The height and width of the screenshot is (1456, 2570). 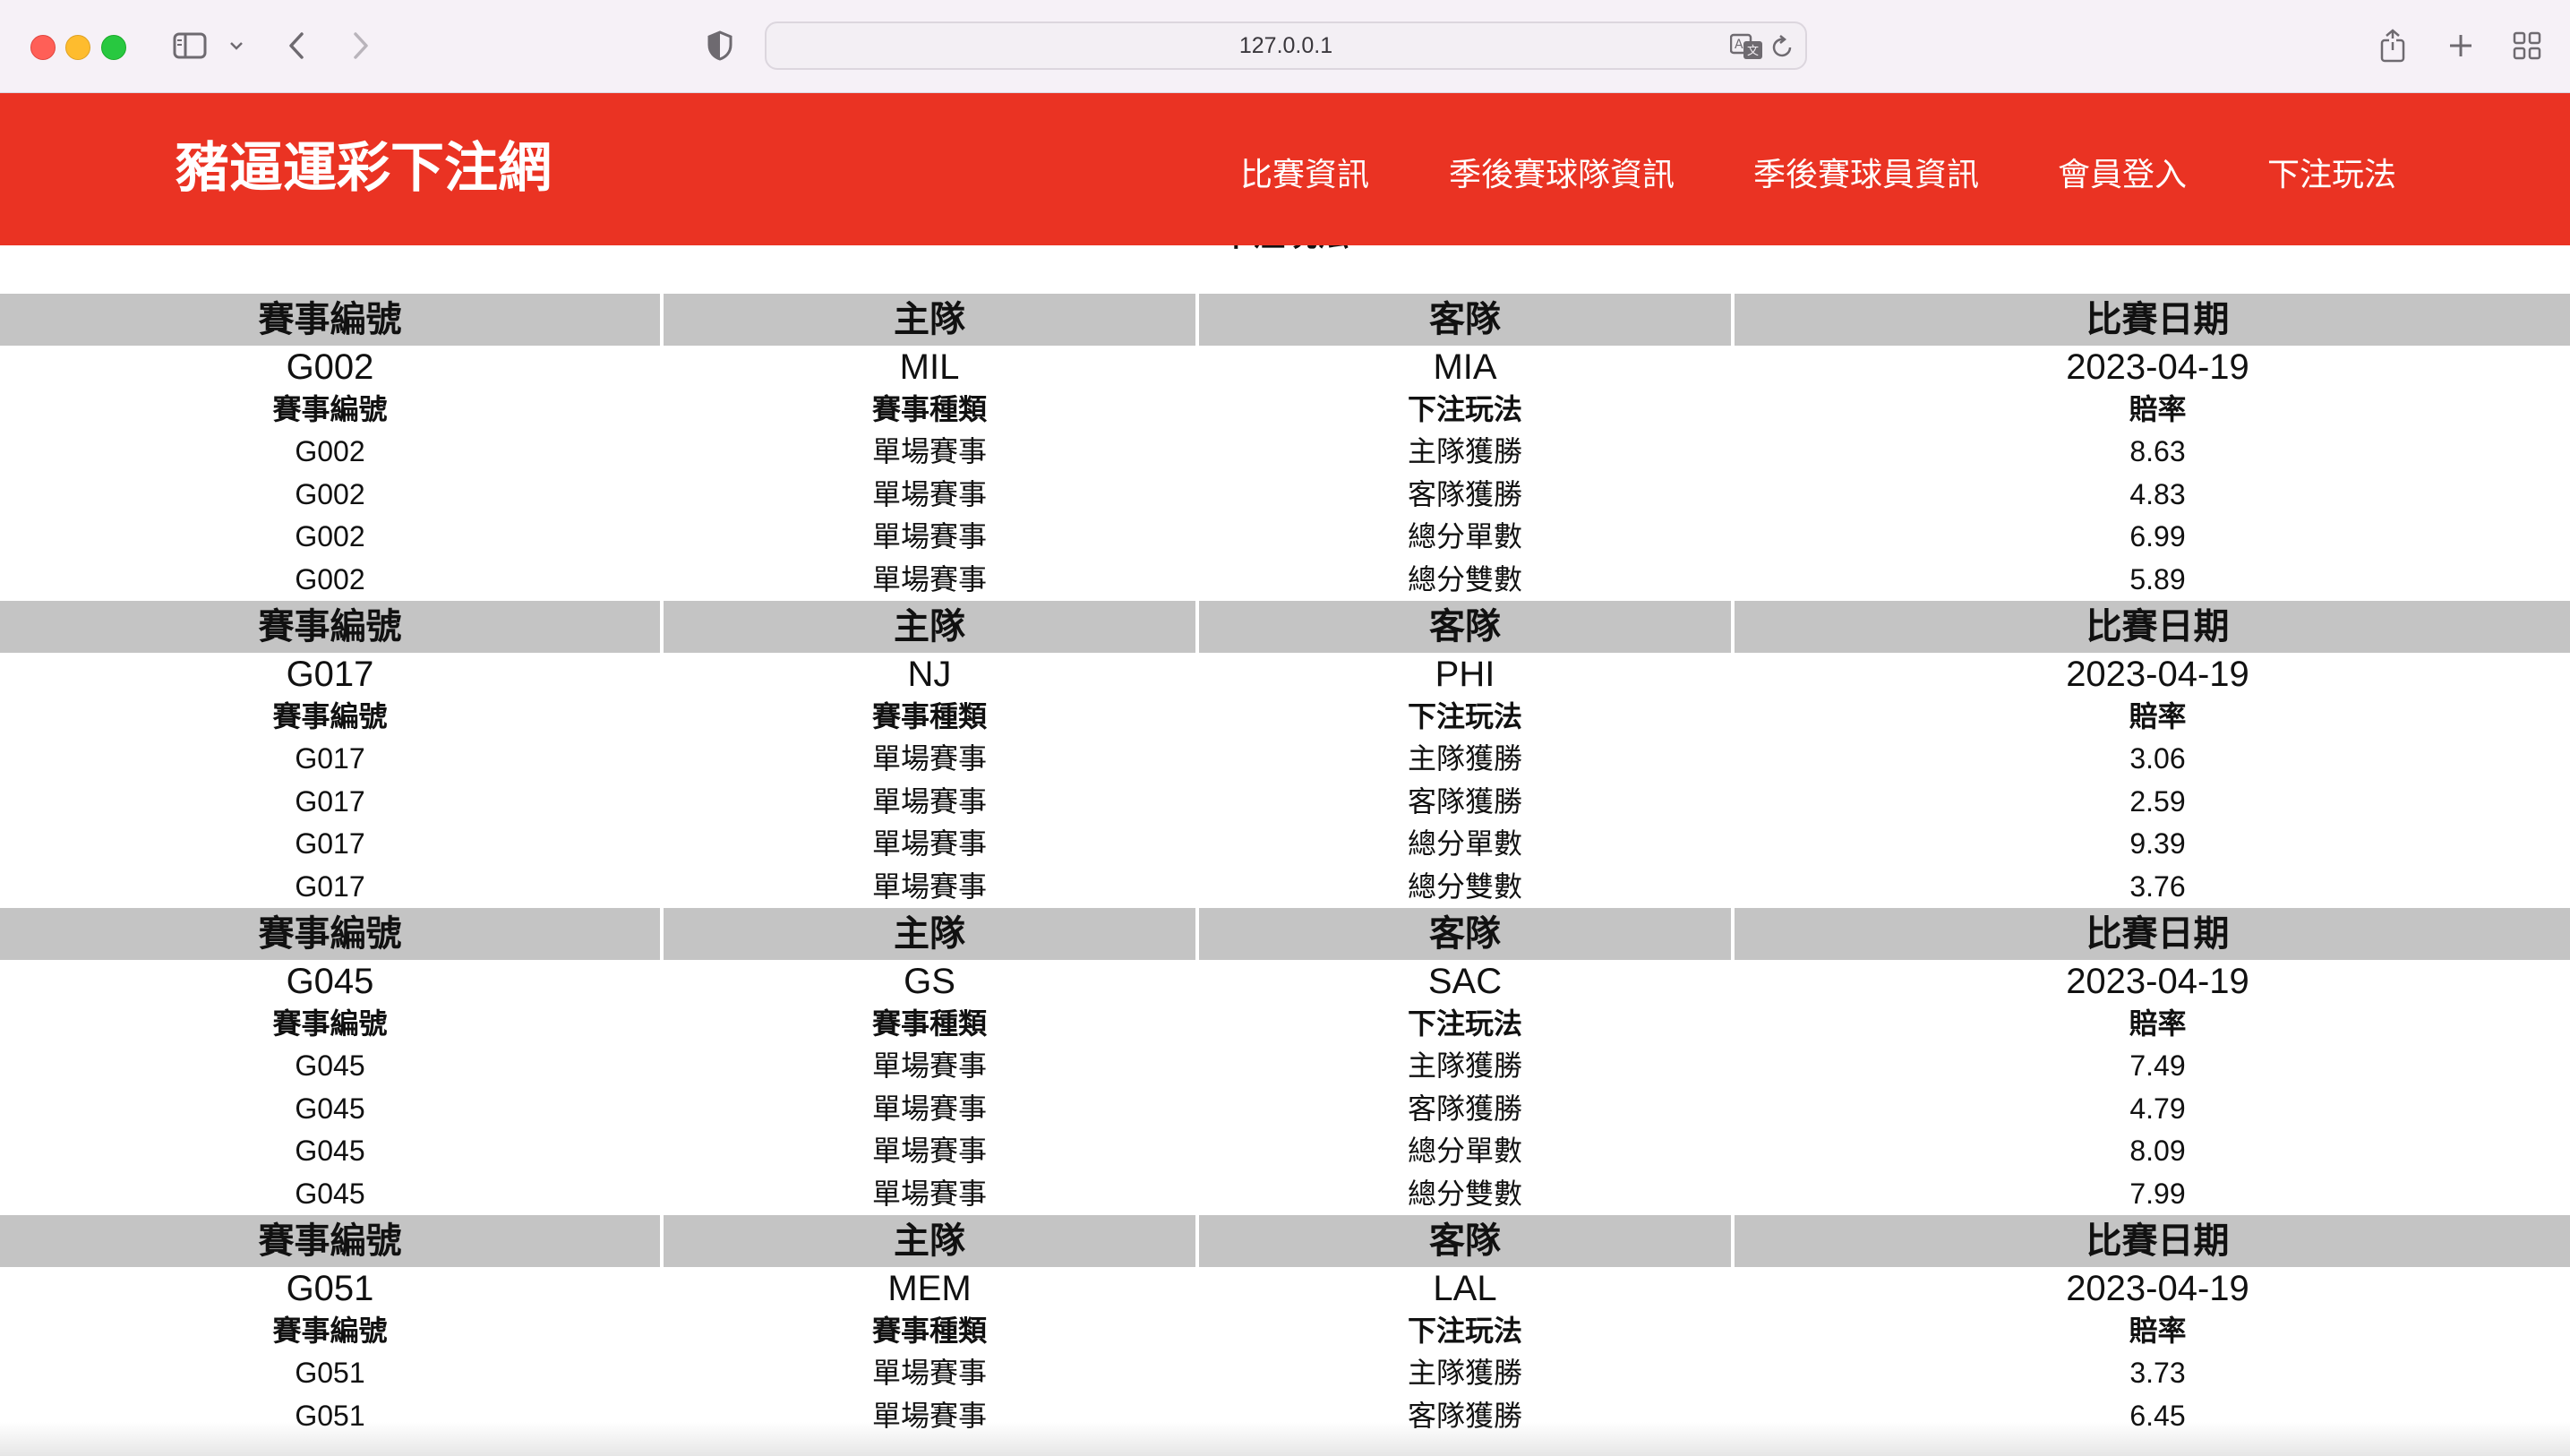 What do you see at coordinates (2157, 536) in the screenshot?
I see `bet-odds: 6.99` at bounding box center [2157, 536].